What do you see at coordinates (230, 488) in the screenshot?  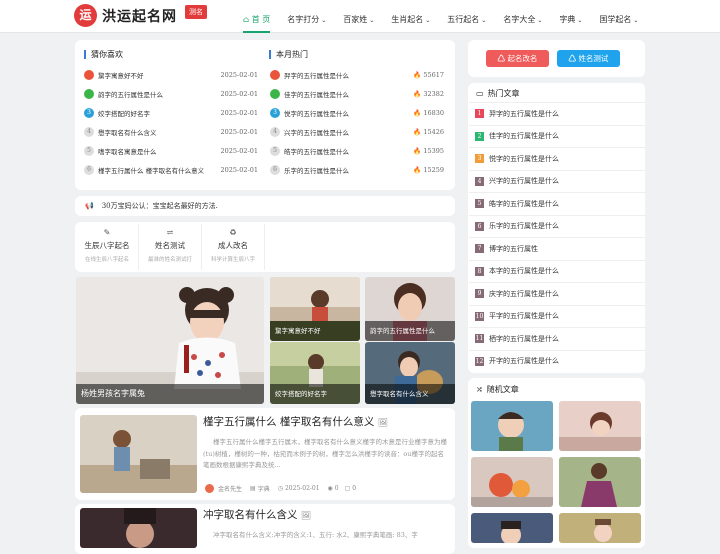 I see `author-name: 金名先生` at bounding box center [230, 488].